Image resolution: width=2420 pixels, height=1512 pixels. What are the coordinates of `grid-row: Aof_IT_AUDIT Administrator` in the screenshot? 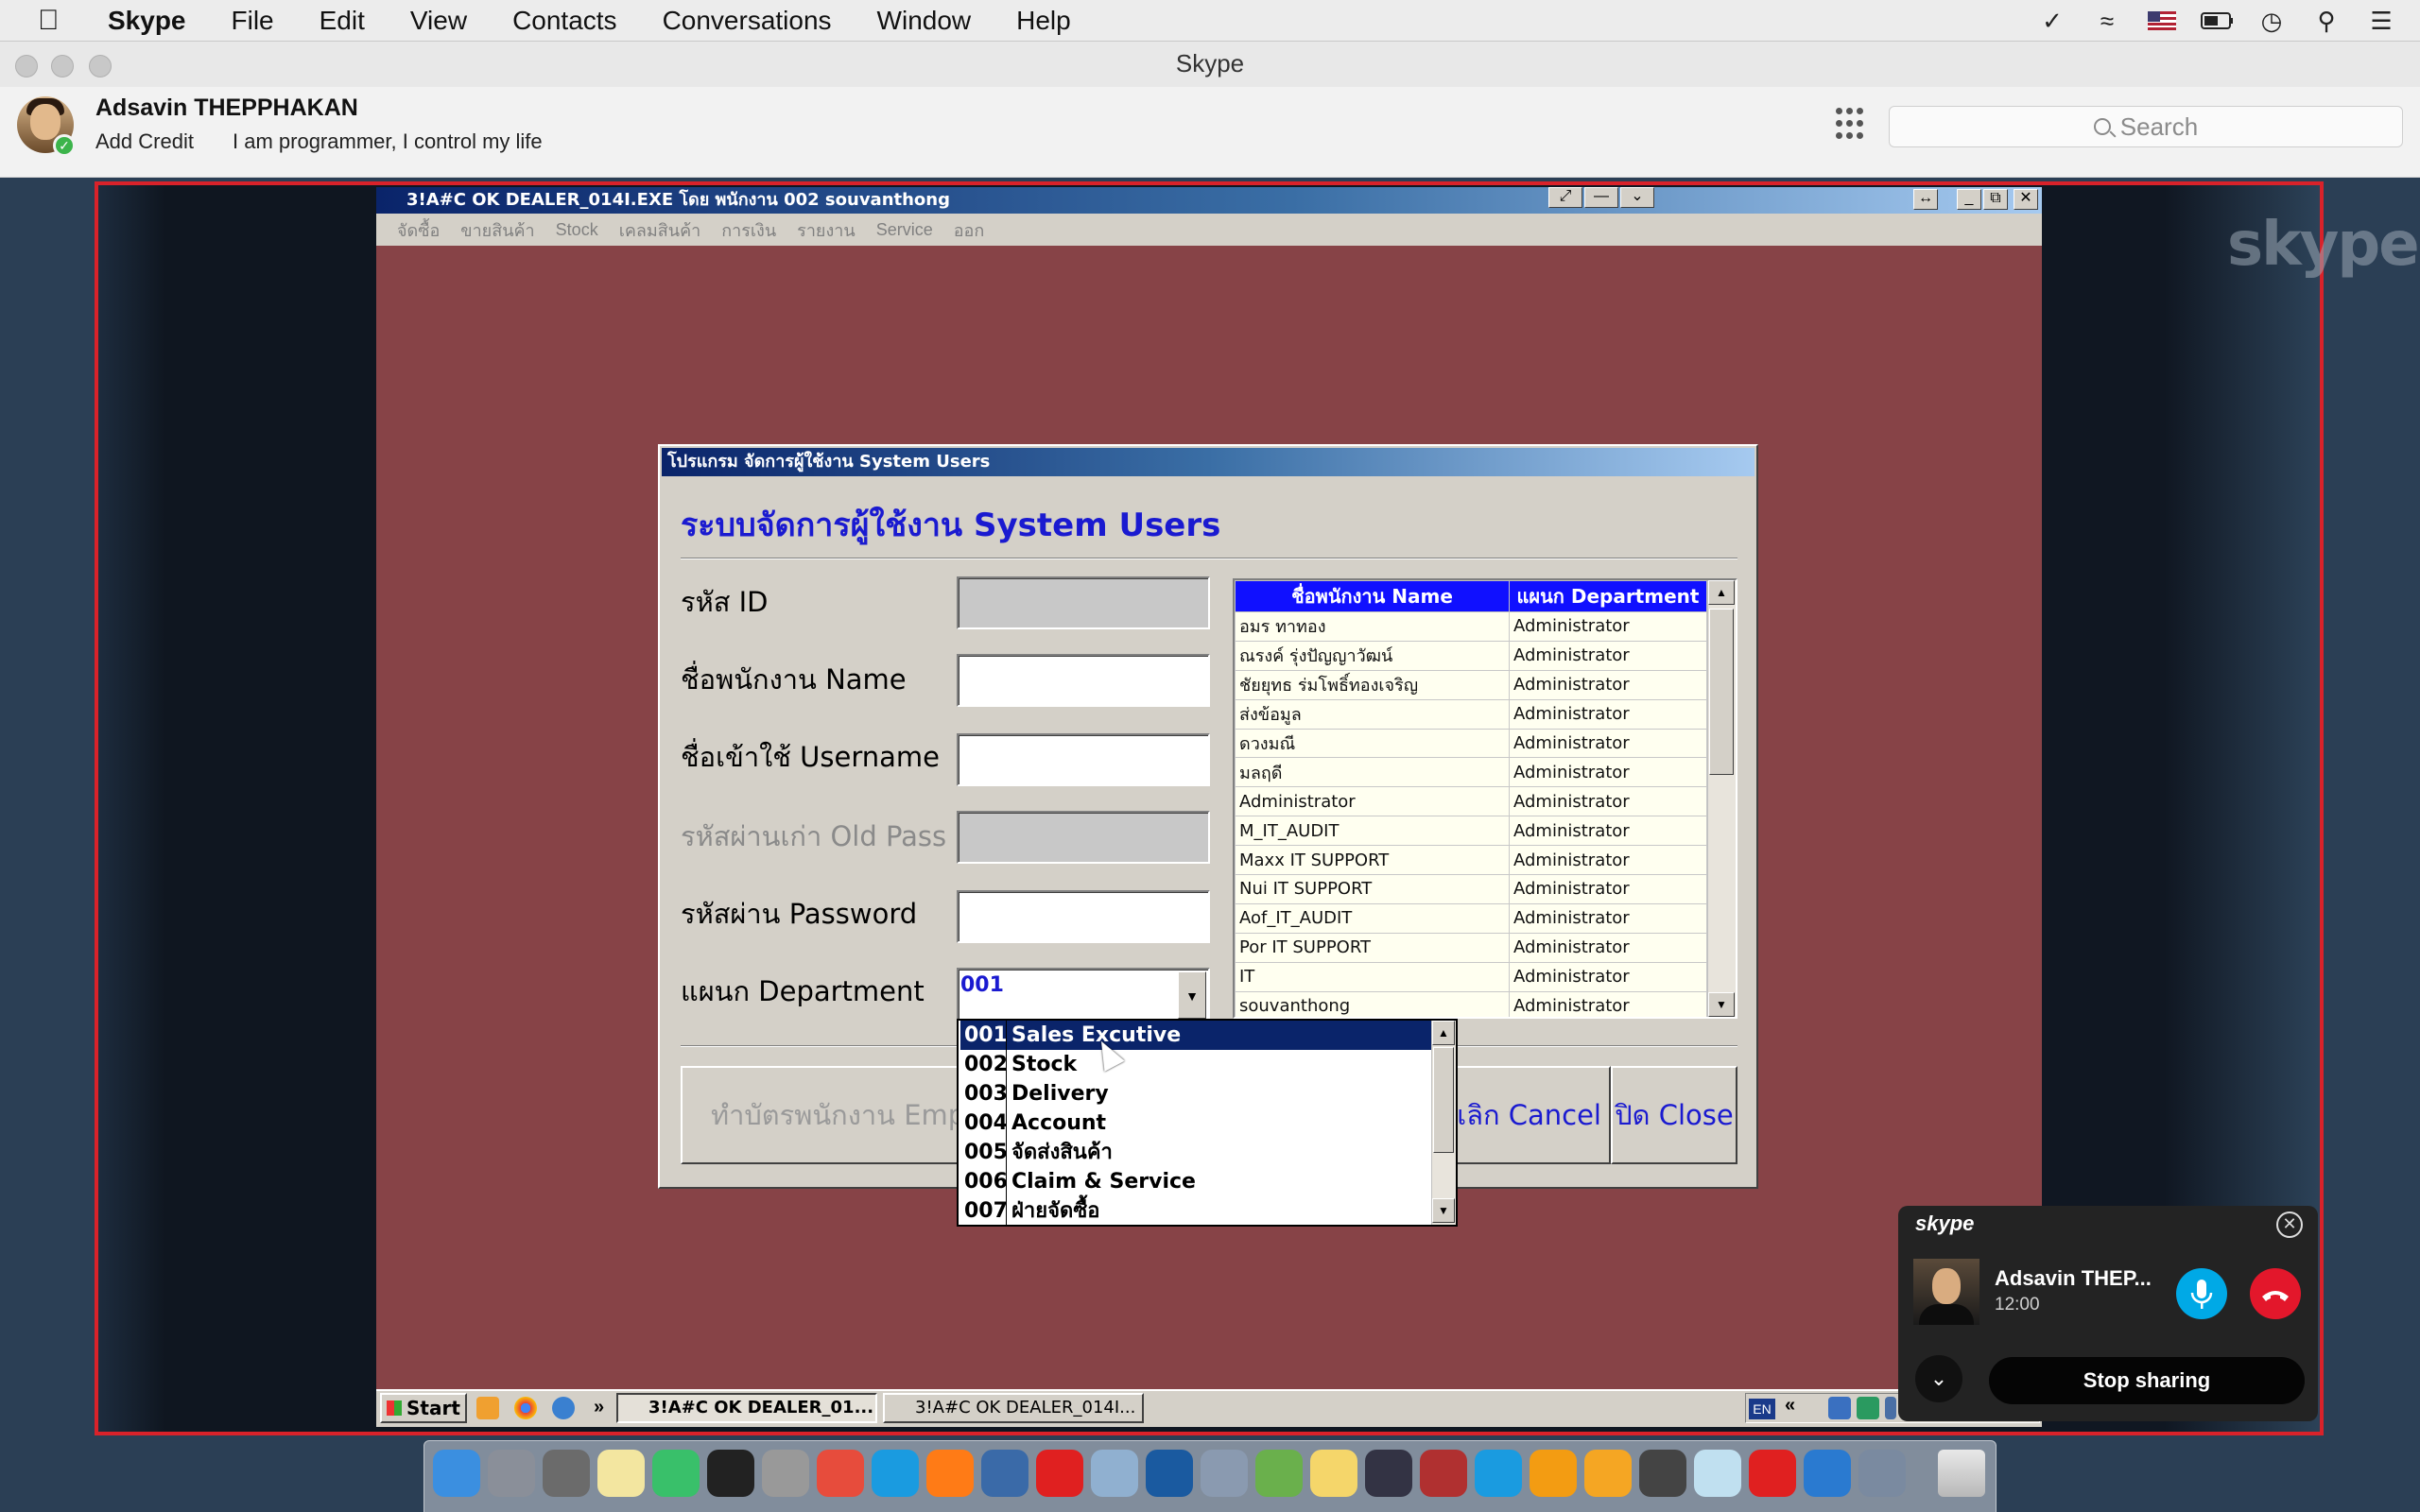 It's located at (1471, 918).